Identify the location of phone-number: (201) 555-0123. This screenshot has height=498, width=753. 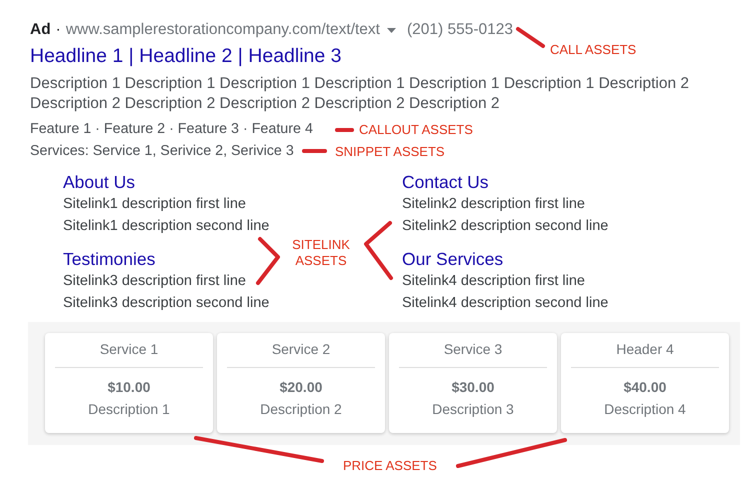
(459, 30).